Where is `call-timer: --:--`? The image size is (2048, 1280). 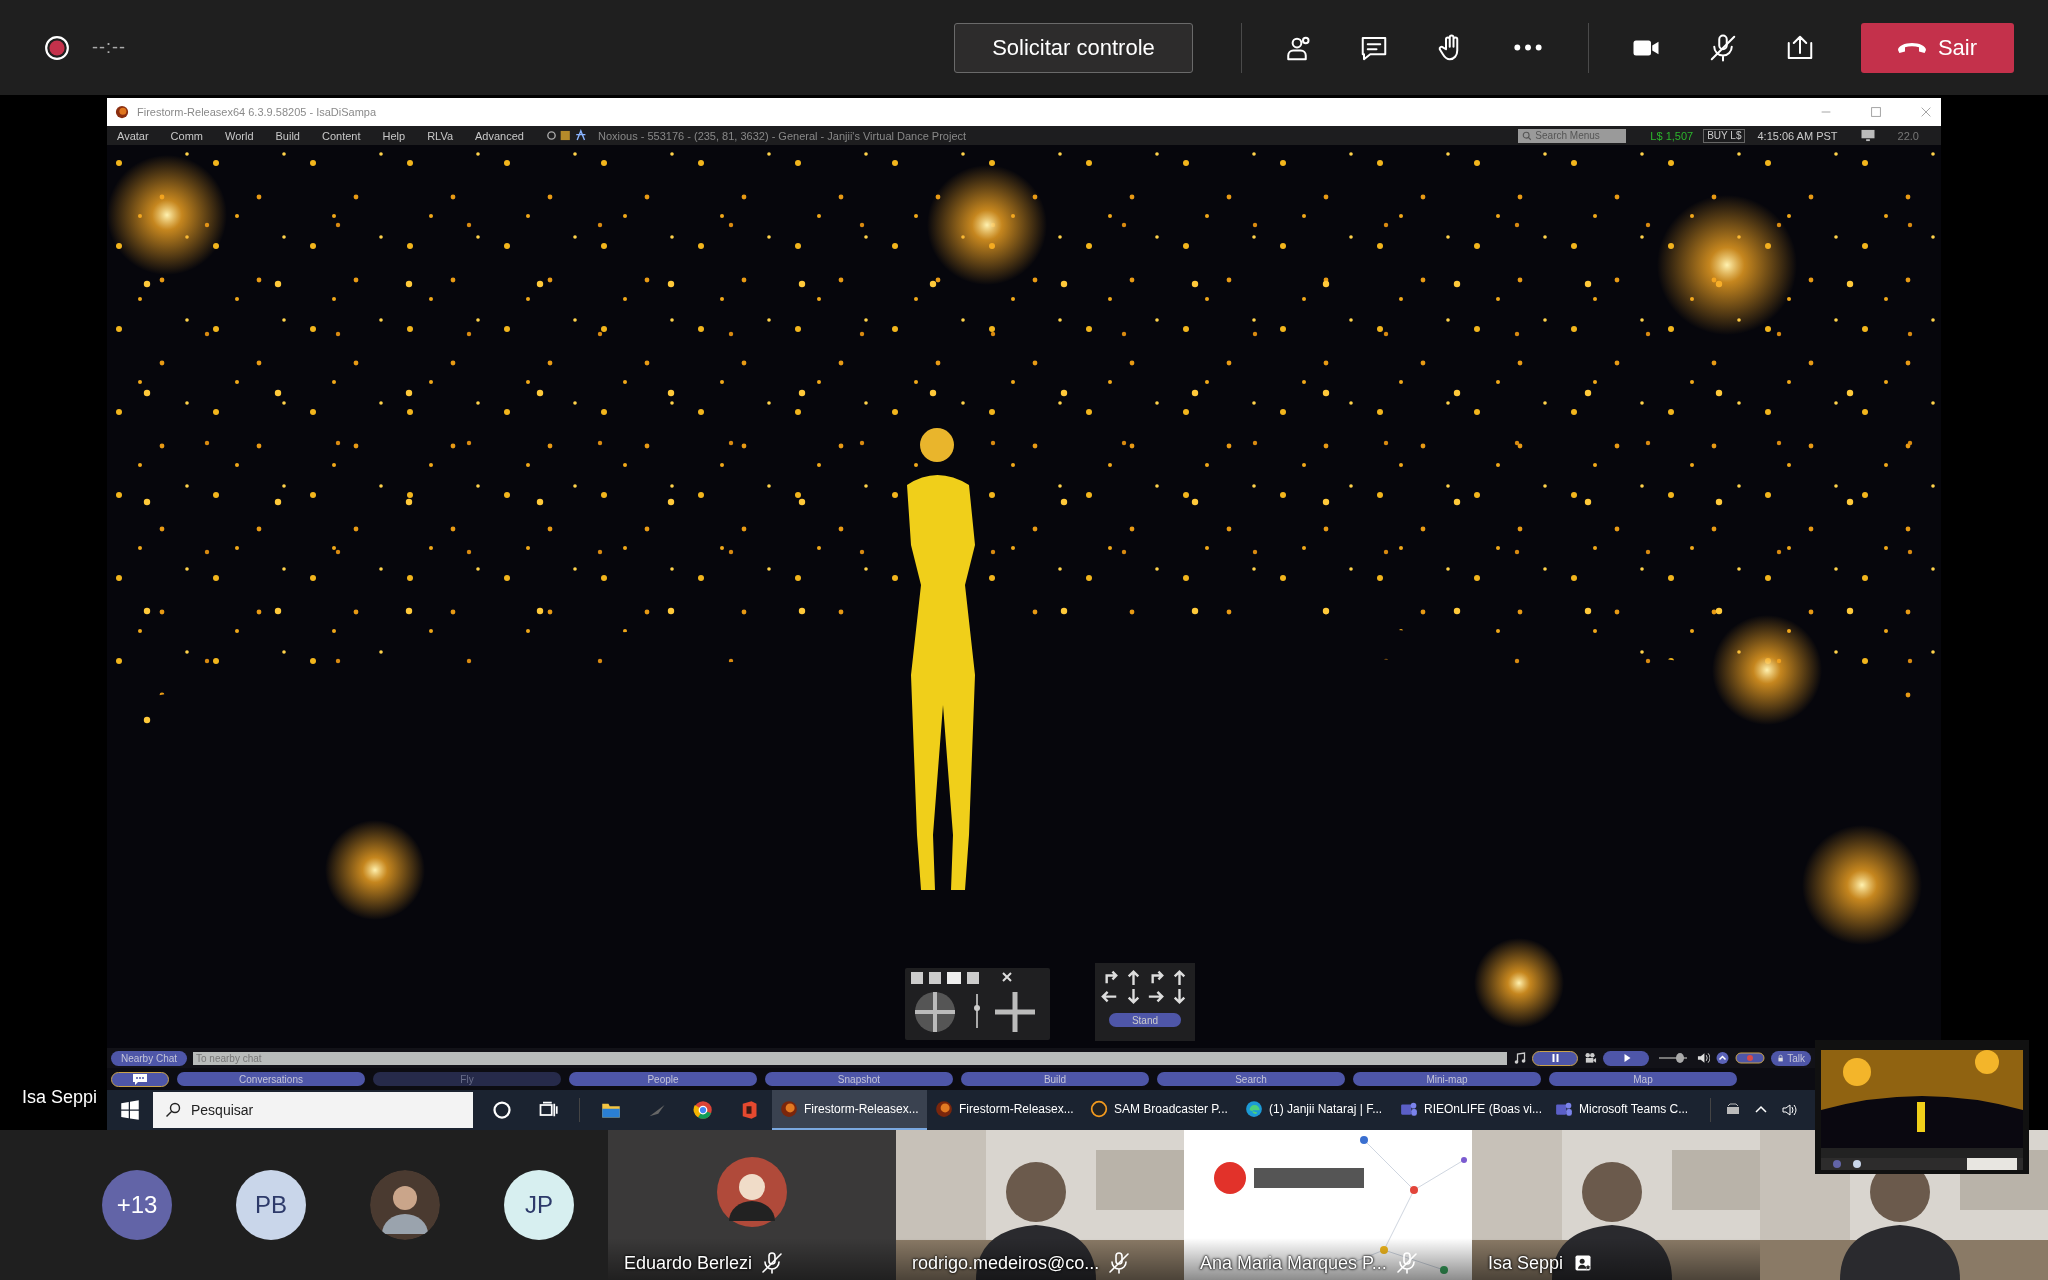 call-timer: --:-- is located at coordinates (109, 47).